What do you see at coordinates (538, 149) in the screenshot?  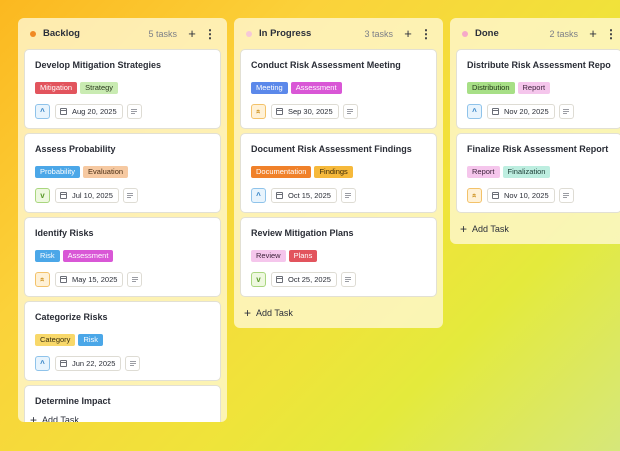 I see `task-title: Finalize Risk Assessment Report` at bounding box center [538, 149].